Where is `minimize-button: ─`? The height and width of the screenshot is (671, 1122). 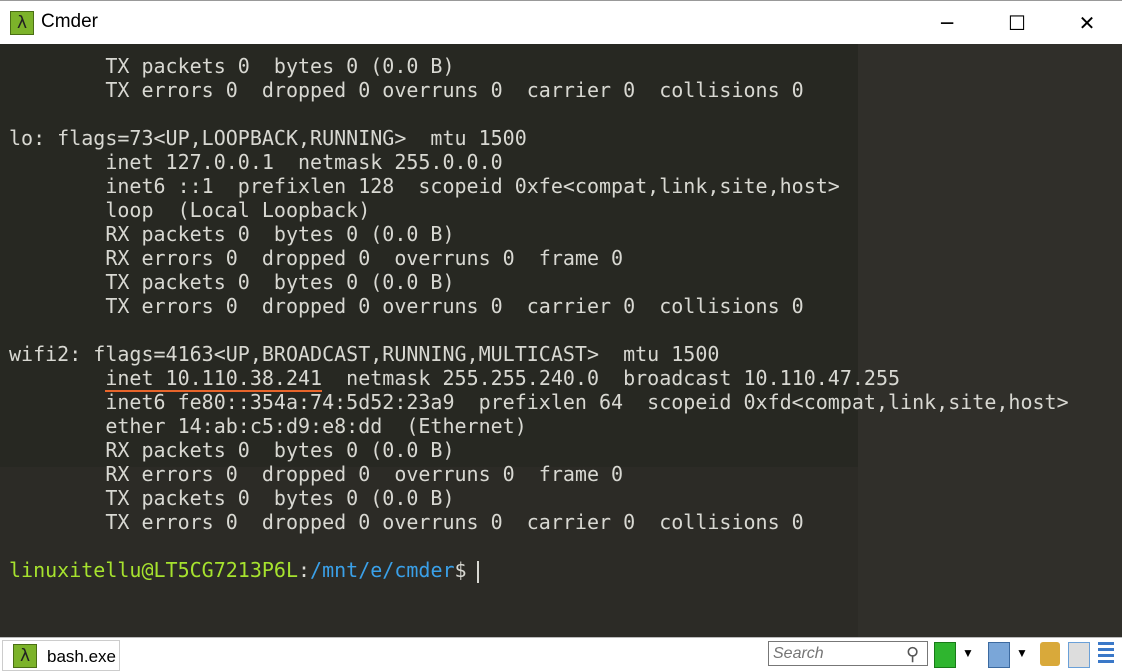 minimize-button: ─ is located at coordinates (947, 23).